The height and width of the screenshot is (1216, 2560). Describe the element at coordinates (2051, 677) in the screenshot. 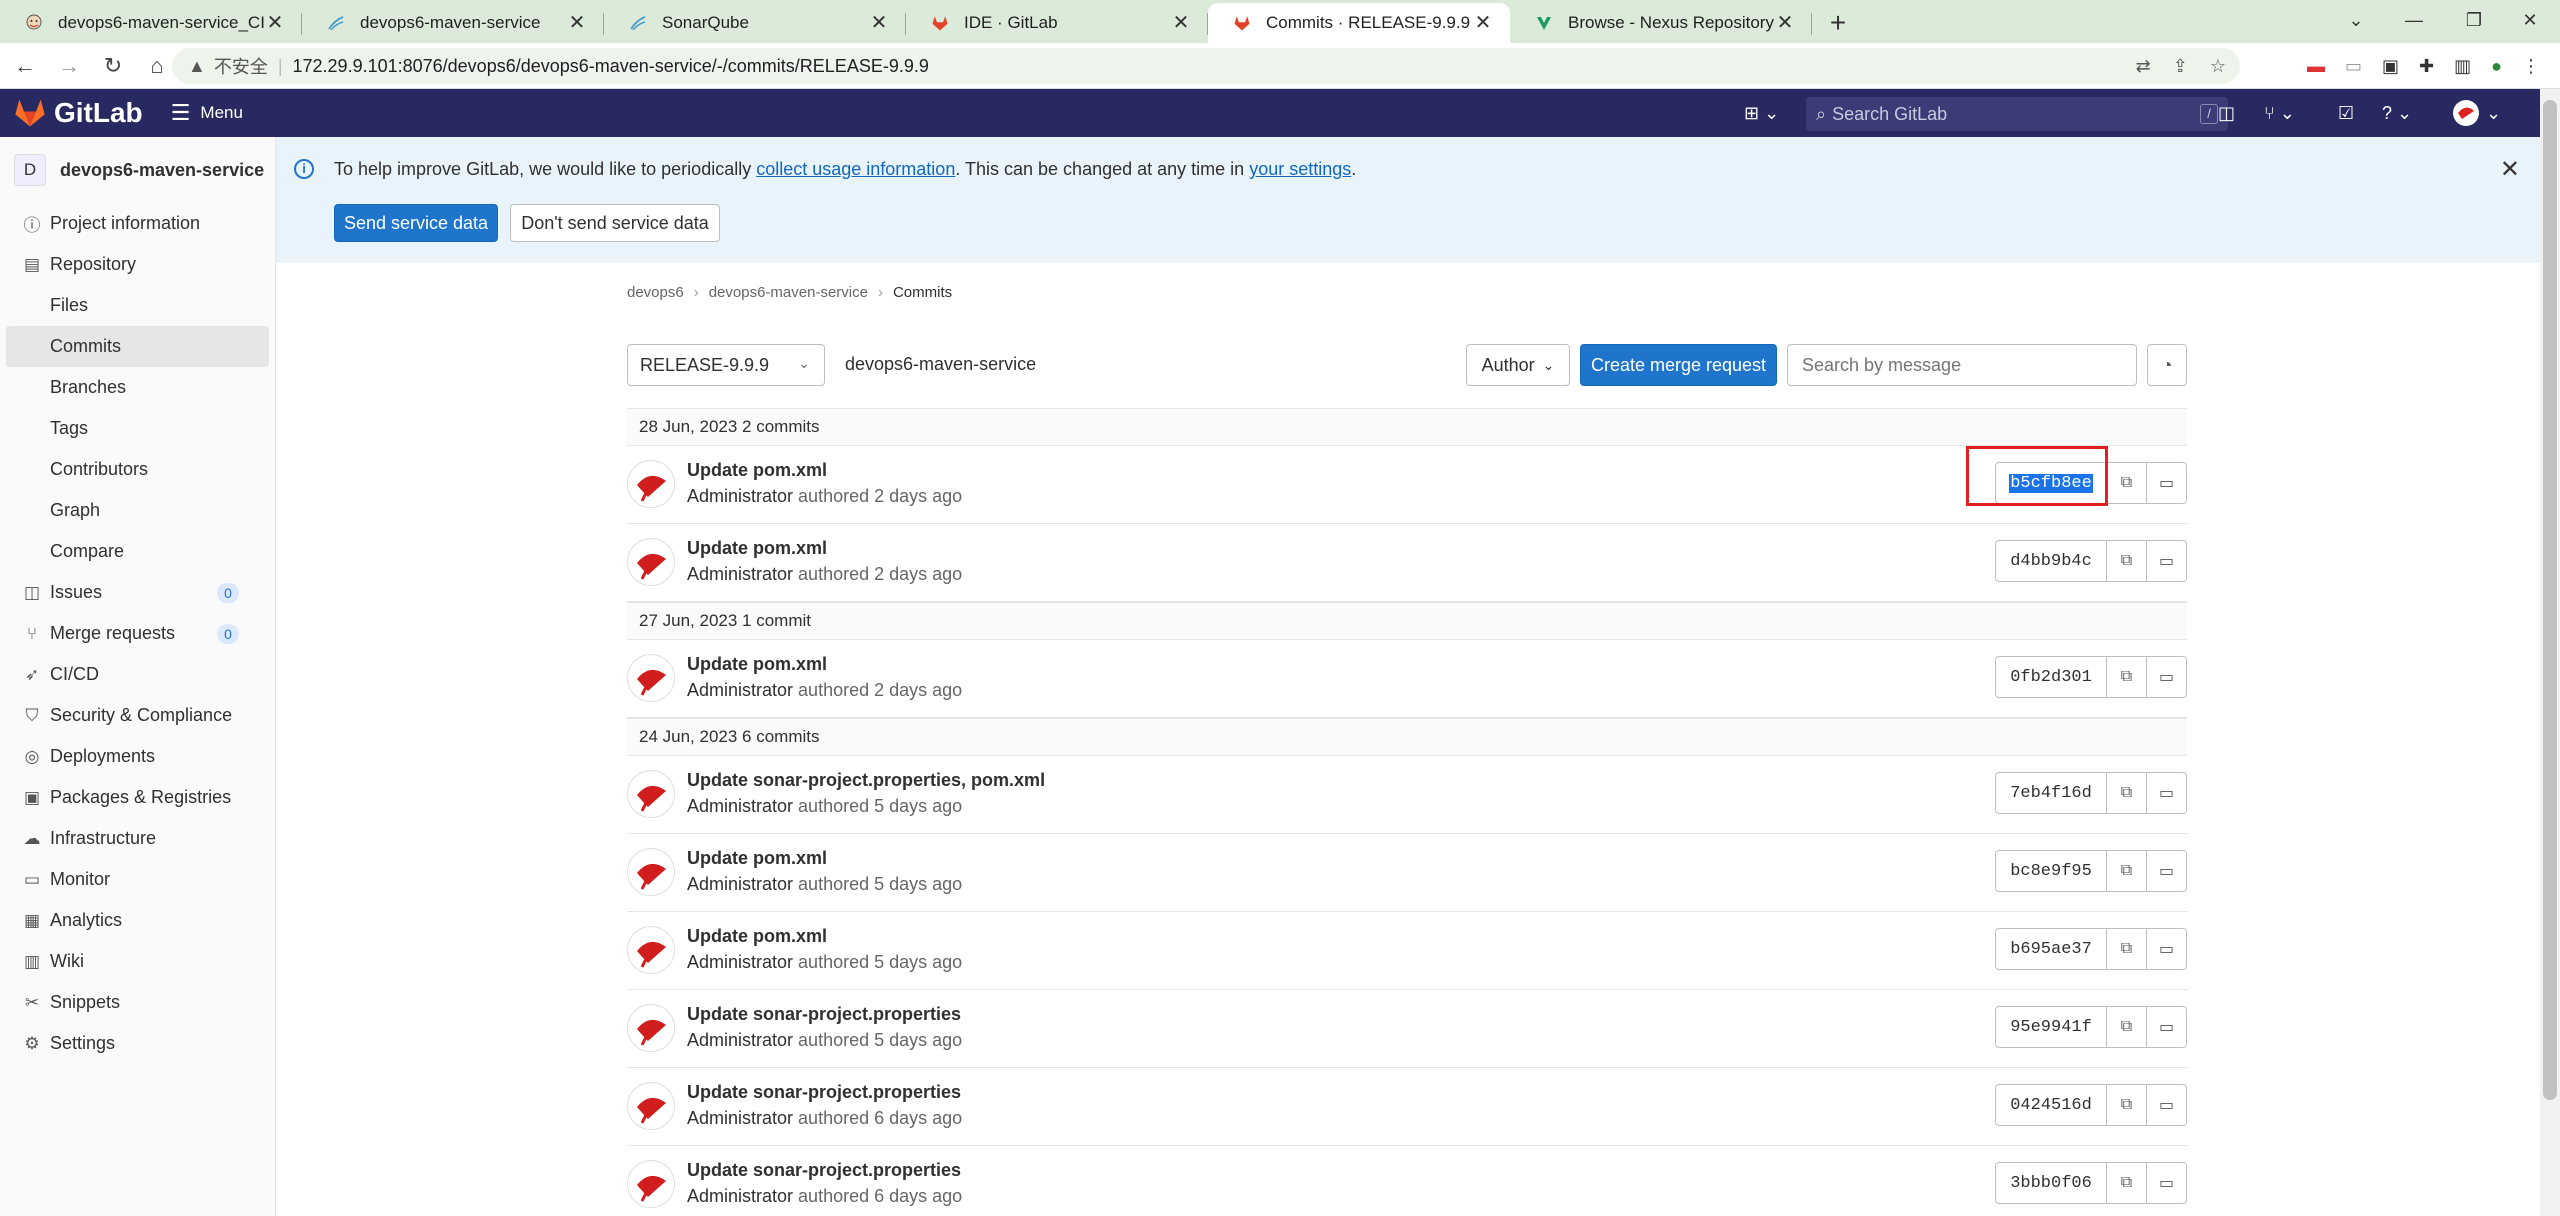

I see `commit-sha: 0fb2d301` at that location.